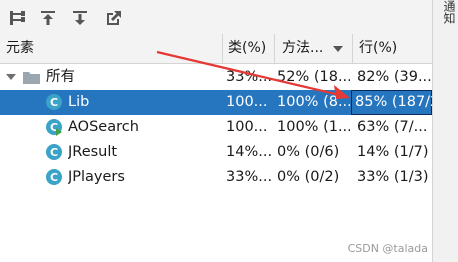 This screenshot has width=458, height=262. What do you see at coordinates (250, 48) in the screenshot?
I see `column-header-class-pct: 类(%)` at bounding box center [250, 48].